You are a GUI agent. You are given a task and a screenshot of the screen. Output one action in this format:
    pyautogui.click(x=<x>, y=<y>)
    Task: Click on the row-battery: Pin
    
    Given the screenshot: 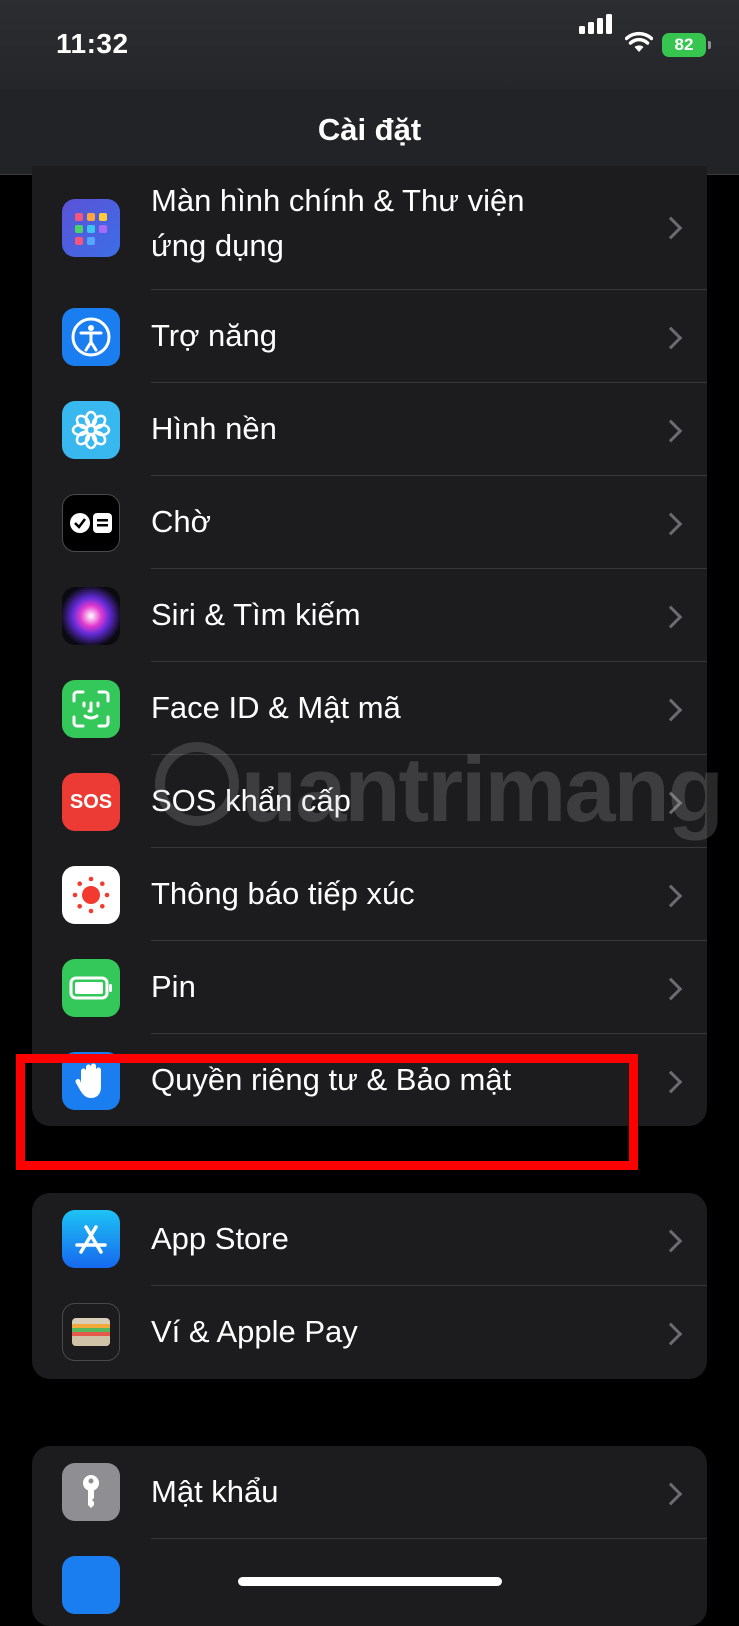 What is the action you would take?
    pyautogui.click(x=369, y=987)
    